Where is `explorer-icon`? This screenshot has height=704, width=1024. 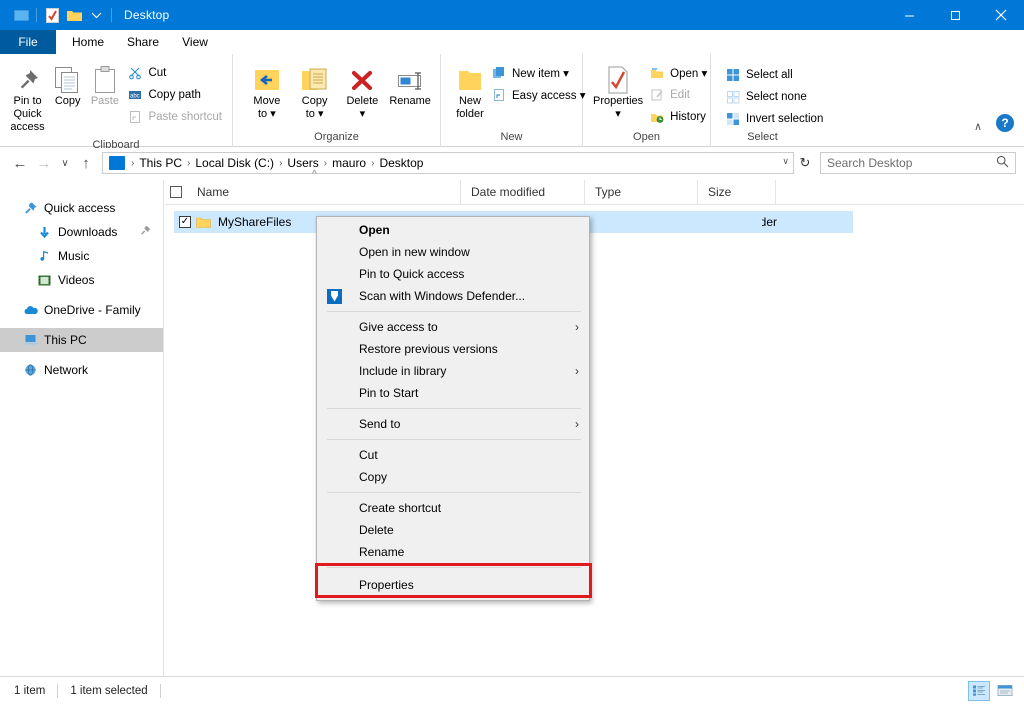 explorer-icon is located at coordinates (21, 15).